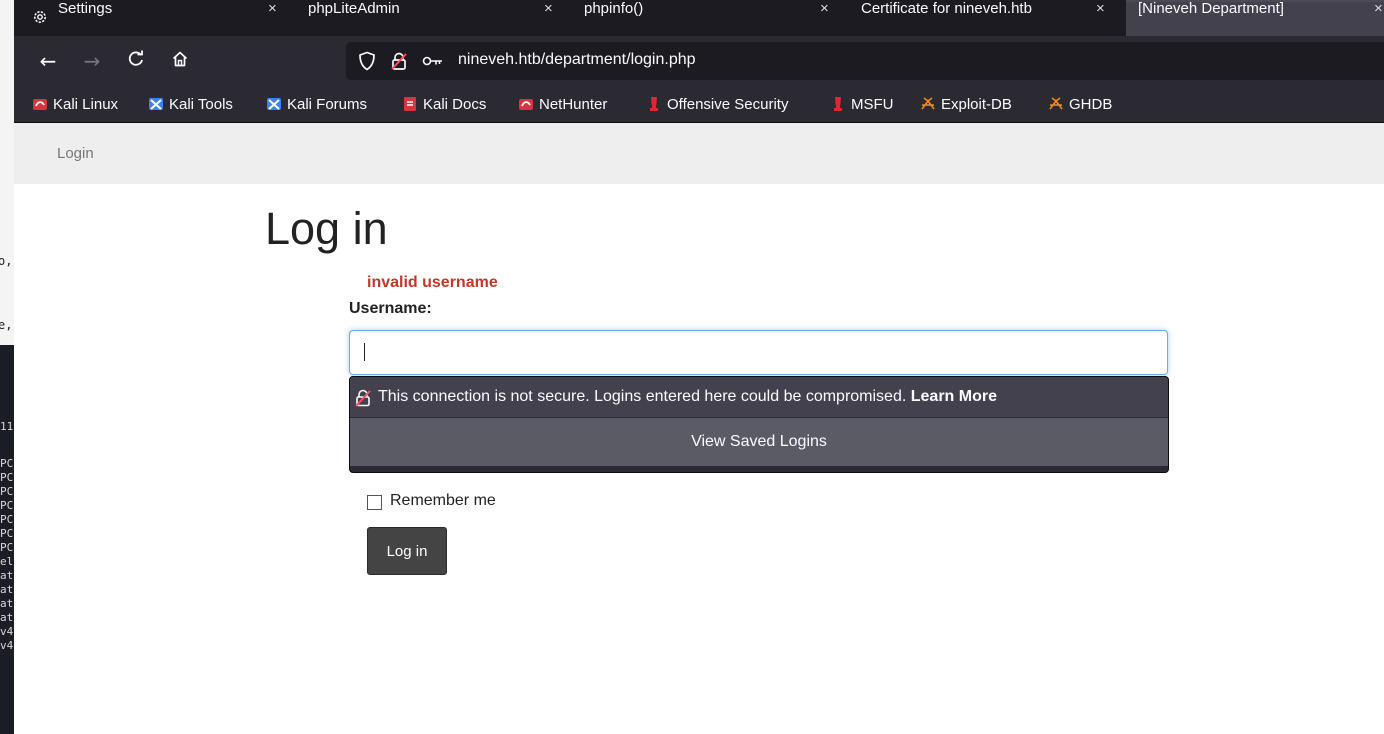 The height and width of the screenshot is (734, 1384). I want to click on forward-arrow-icon: →, so click(92, 61).